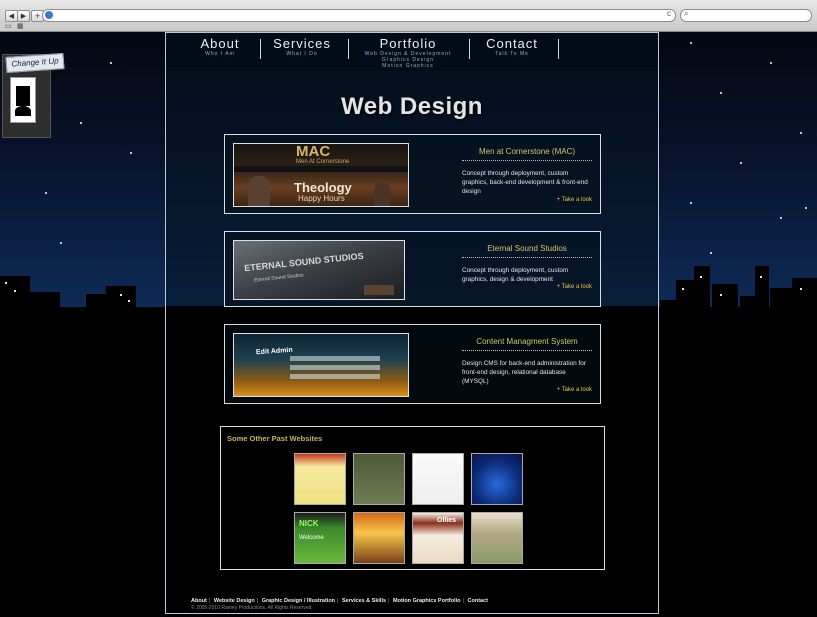 The height and width of the screenshot is (617, 817). I want to click on website-thumbnail: Ollies, so click(438, 538).